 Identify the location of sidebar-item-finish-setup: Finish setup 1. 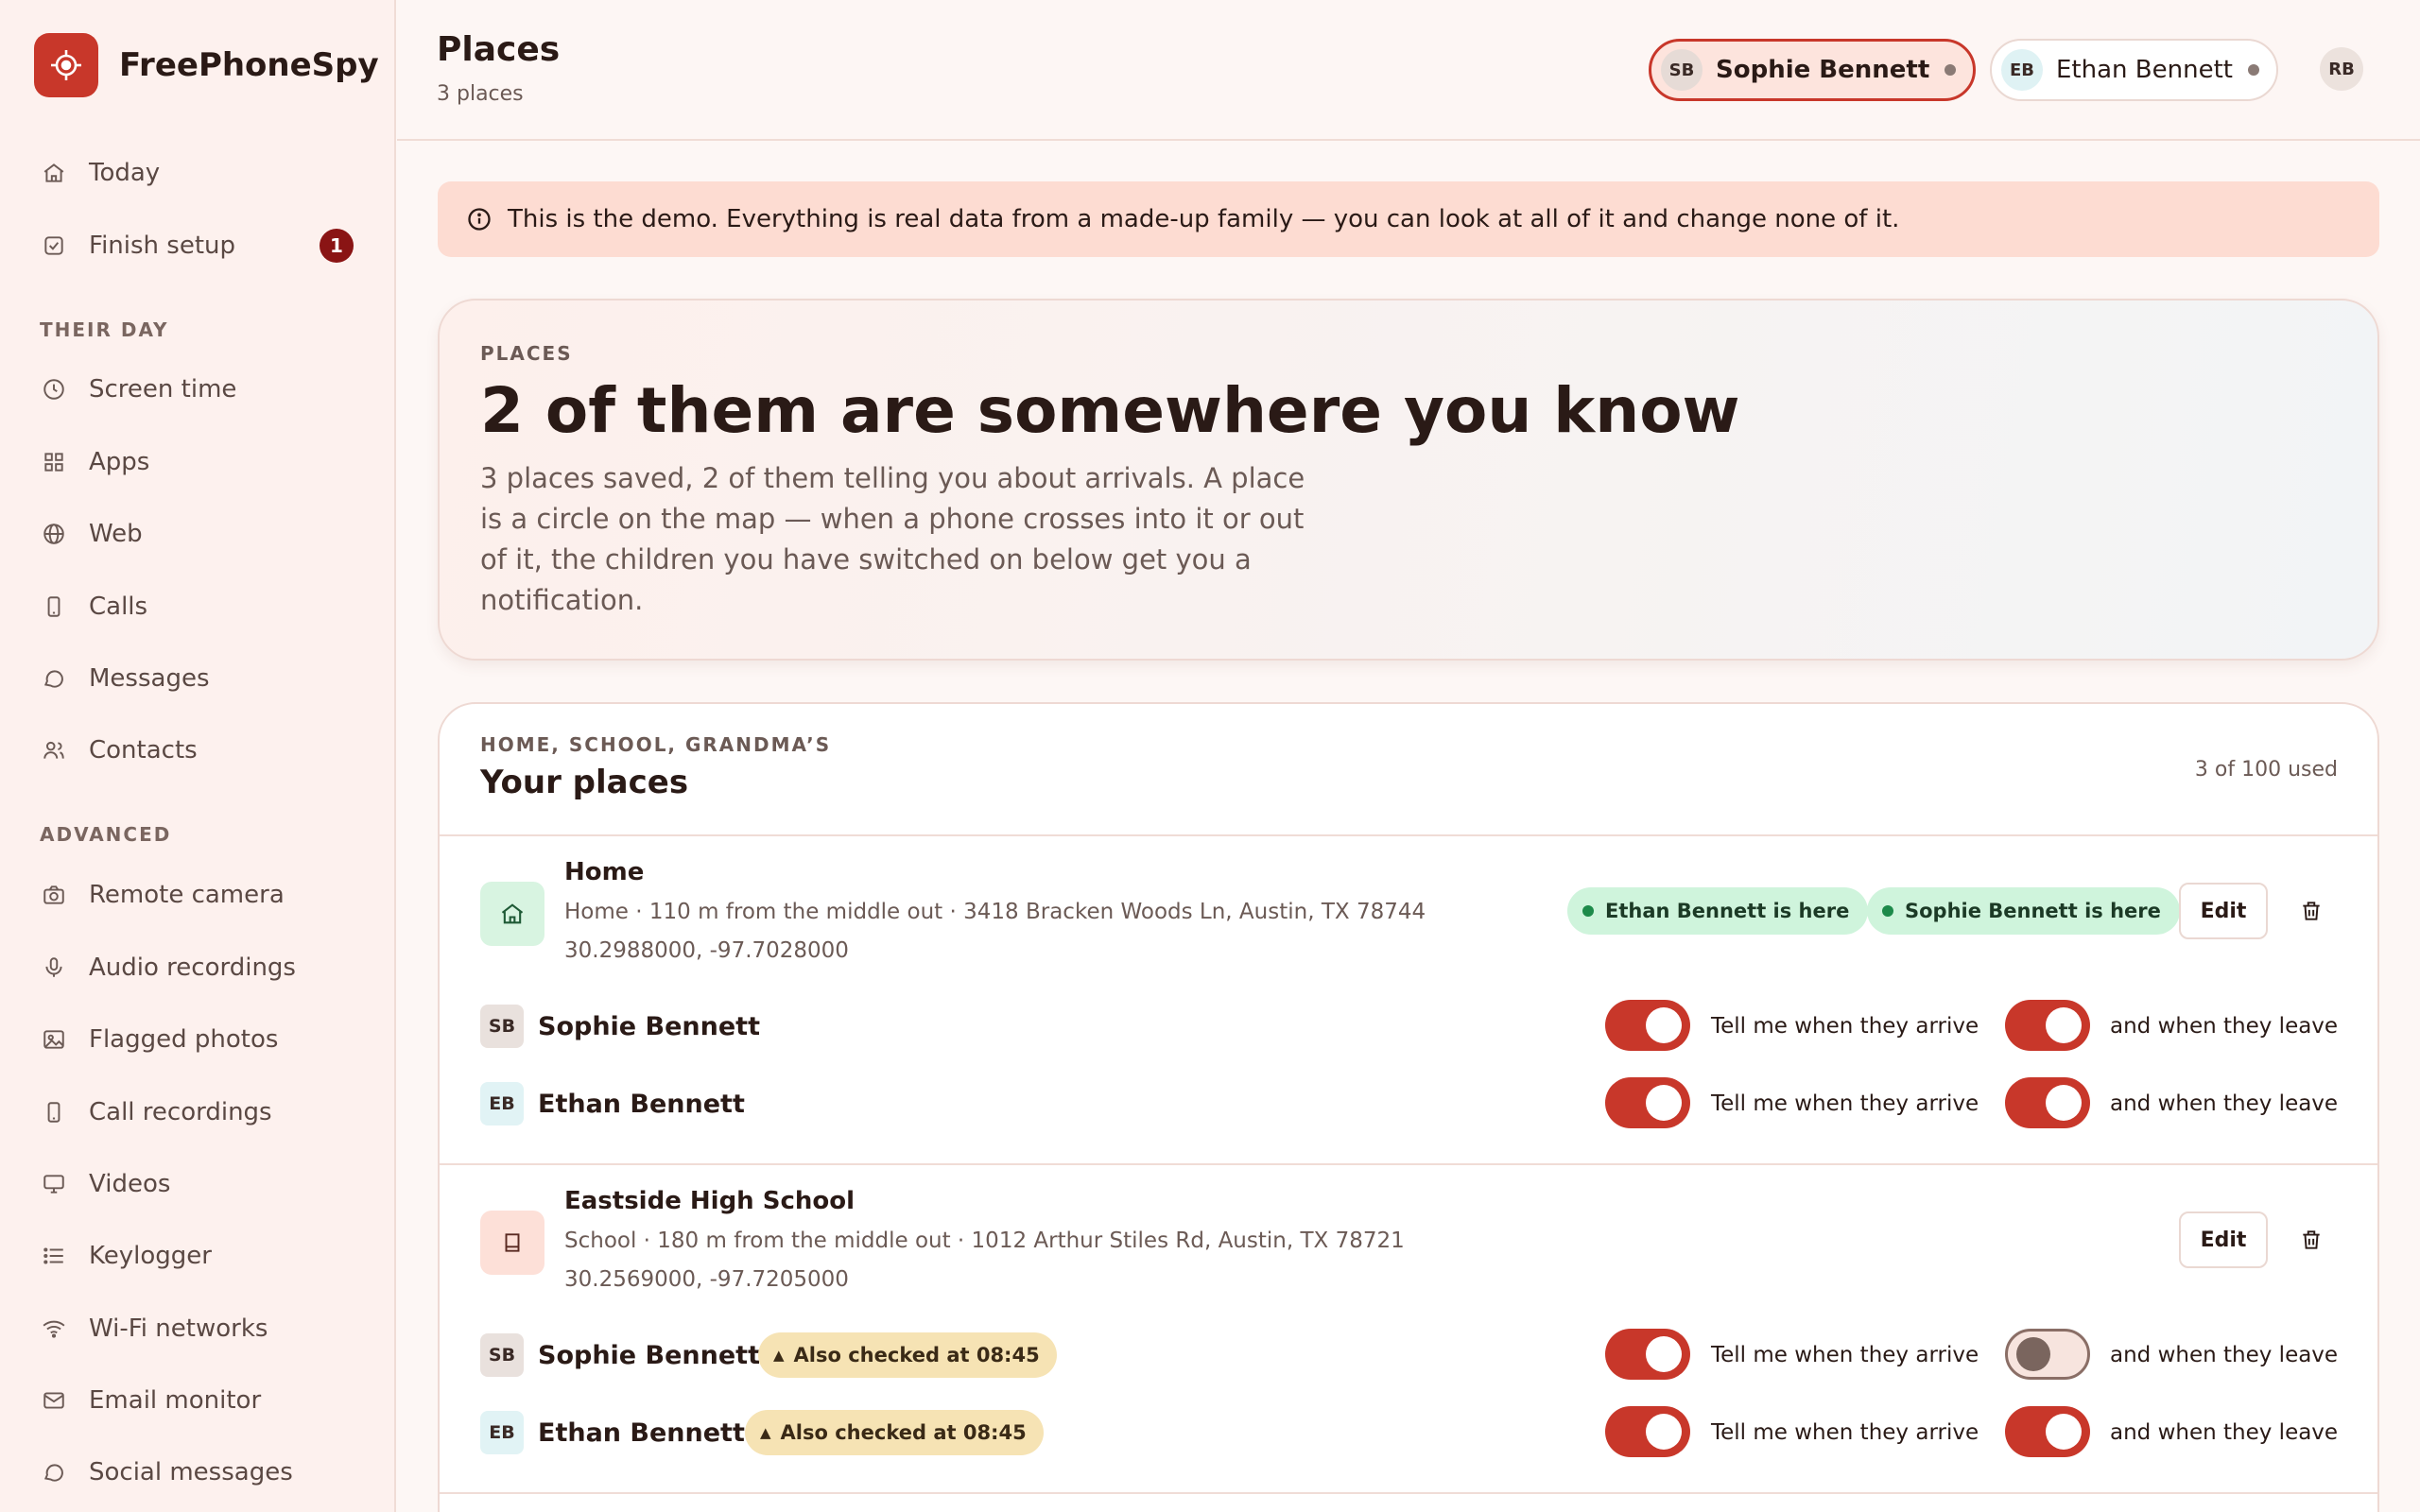
(197, 245).